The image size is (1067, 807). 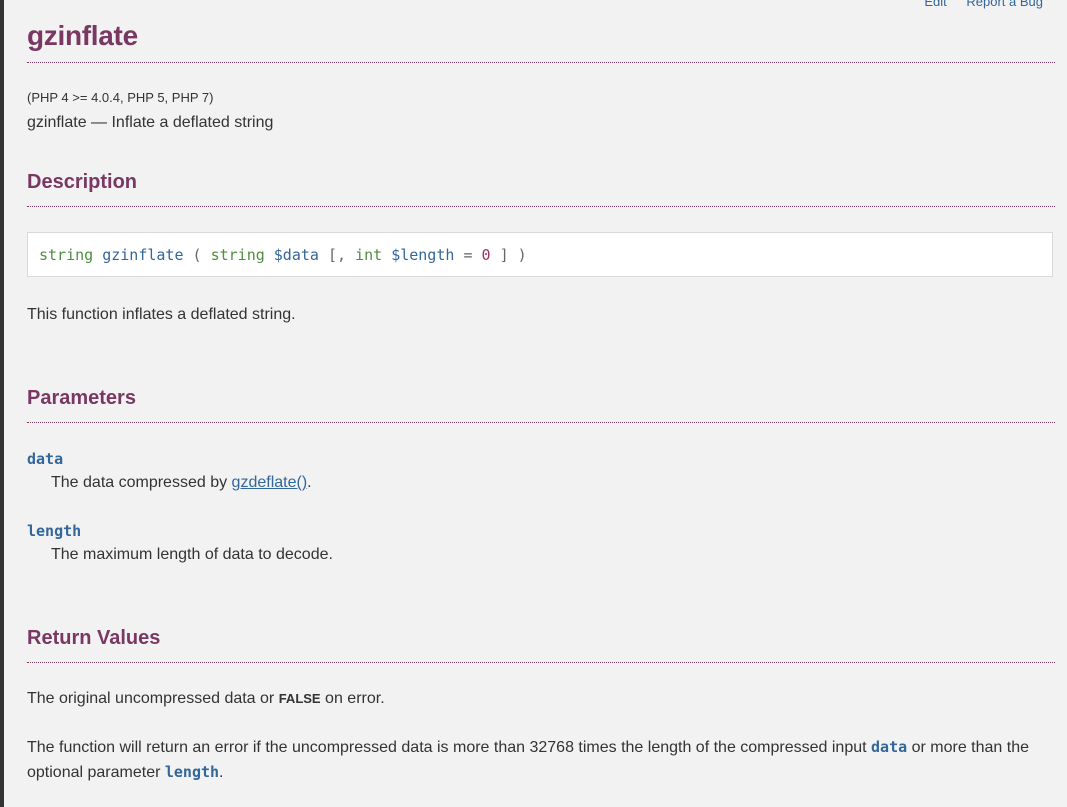 I want to click on title-divider, so click(x=541, y=62).